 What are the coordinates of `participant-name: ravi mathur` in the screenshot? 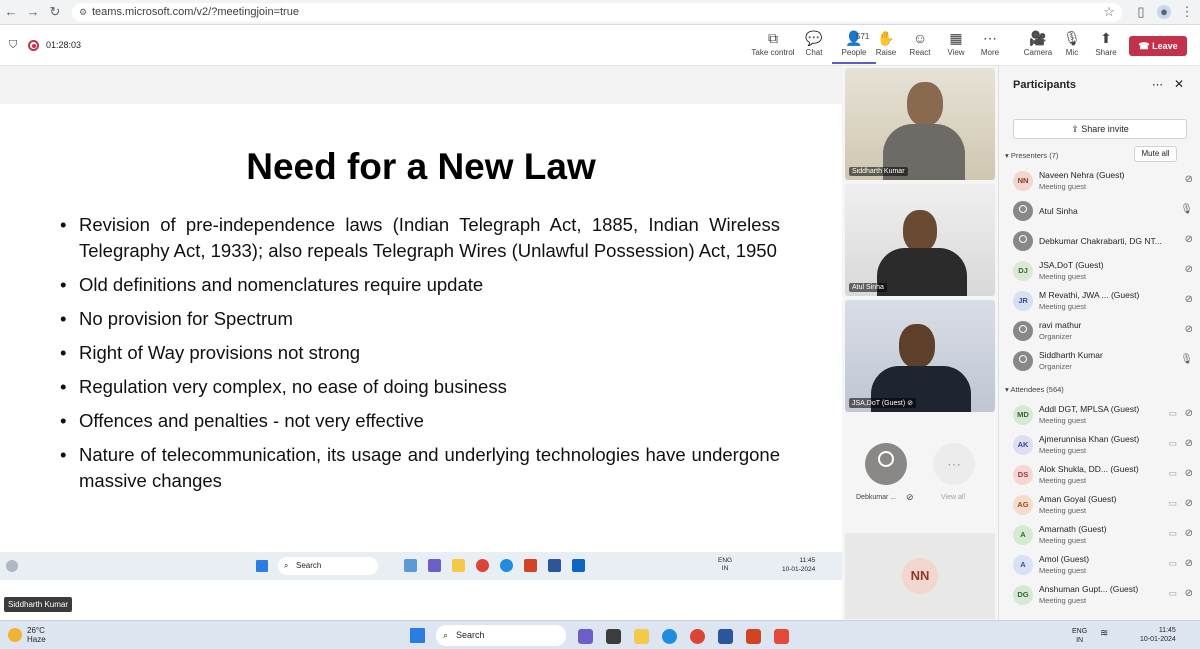 It's located at (1060, 325).